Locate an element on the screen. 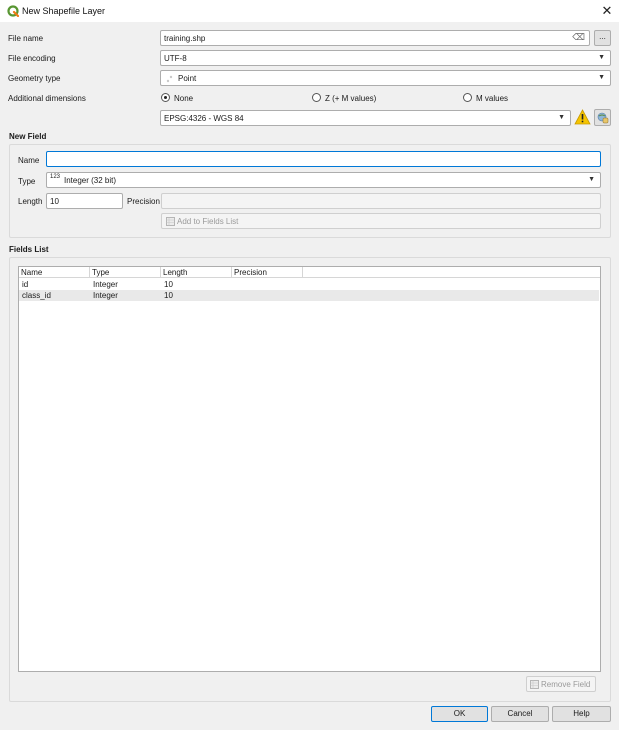 The width and height of the screenshot is (619, 730). field-length-input: 10 is located at coordinates (84, 201).